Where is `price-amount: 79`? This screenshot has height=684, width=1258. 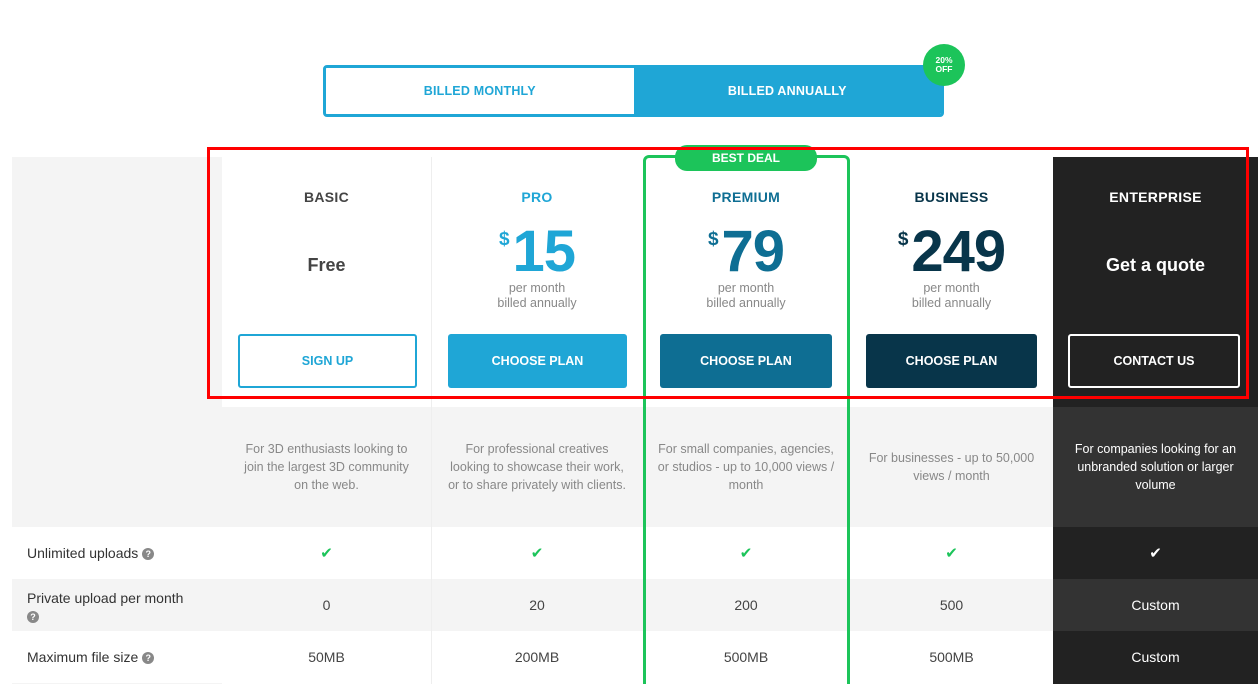
price-amount: 79 is located at coordinates (753, 251).